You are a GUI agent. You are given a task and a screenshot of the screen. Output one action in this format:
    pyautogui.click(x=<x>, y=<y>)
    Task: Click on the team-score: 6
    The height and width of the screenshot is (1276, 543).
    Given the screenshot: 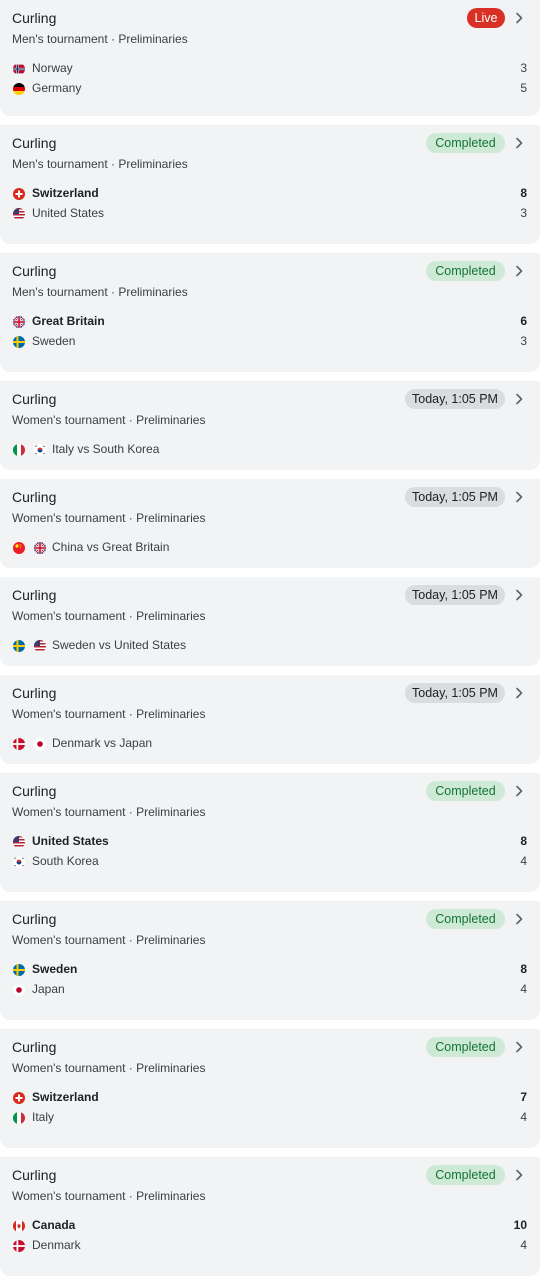 What is the action you would take?
    pyautogui.click(x=523, y=321)
    